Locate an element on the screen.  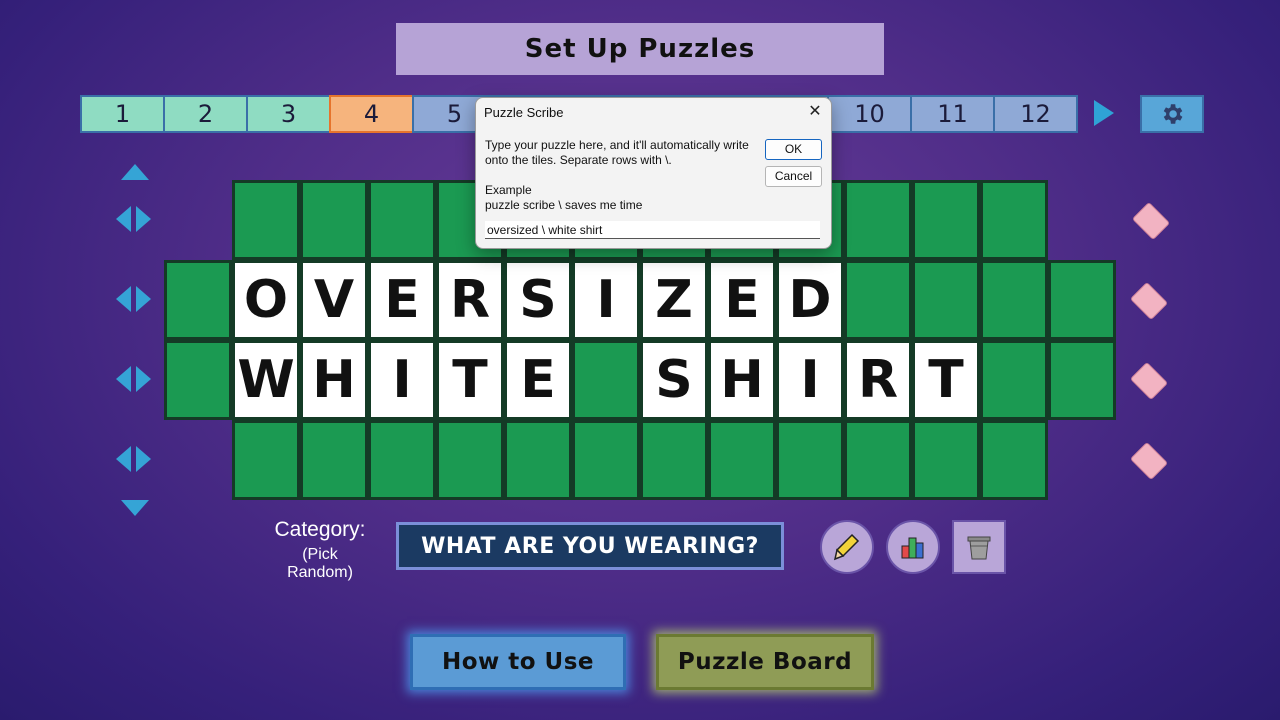
puzzle-text-input: oversized \ white shirt is located at coordinates (652, 230).